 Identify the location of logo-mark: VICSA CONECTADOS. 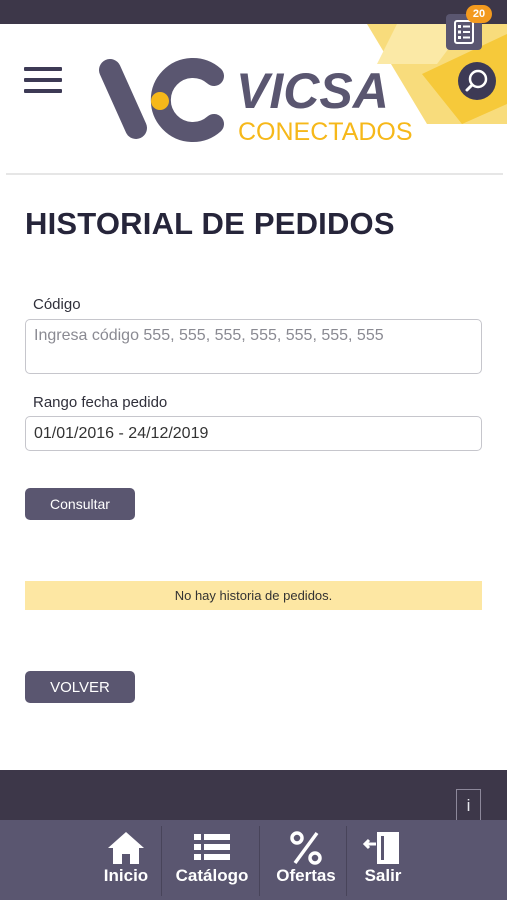
(256, 102).